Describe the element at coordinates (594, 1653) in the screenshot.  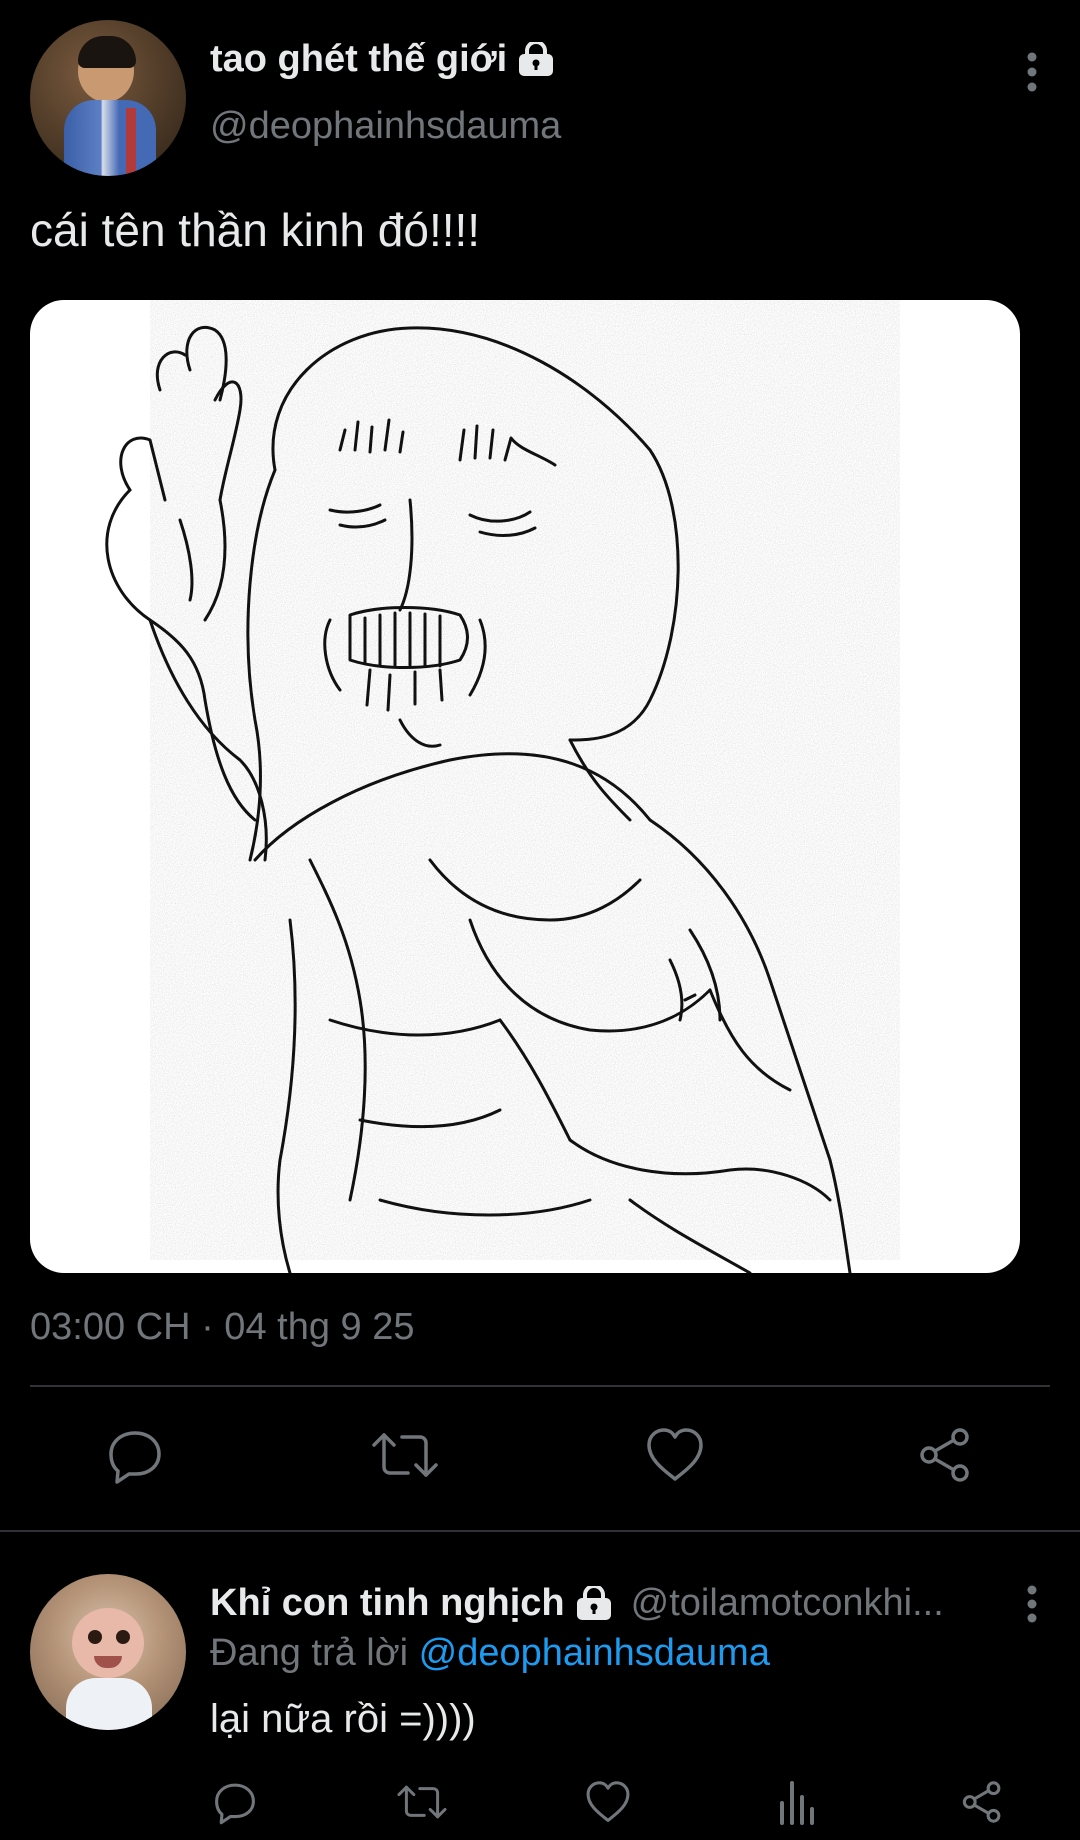
I see `replying-to-mention: @deophainhsdauma` at that location.